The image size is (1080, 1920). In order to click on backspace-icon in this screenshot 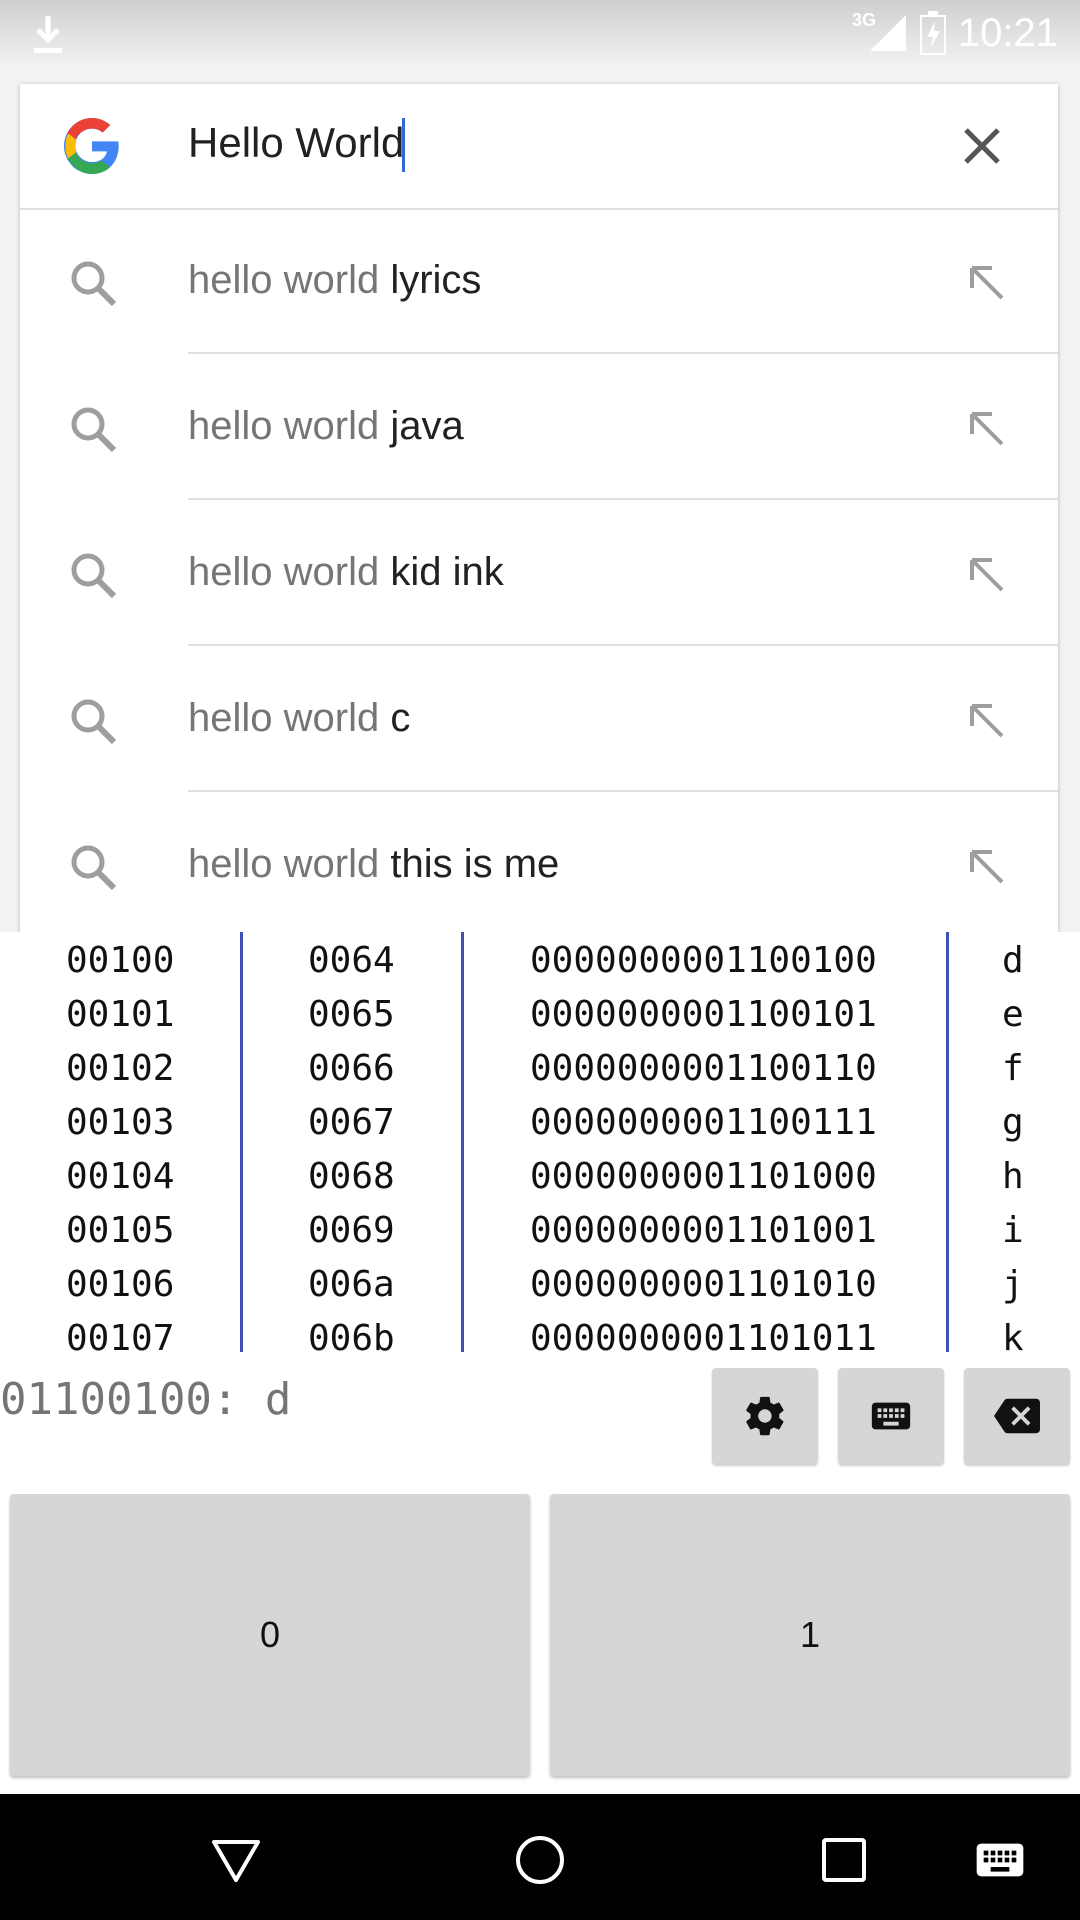, I will do `click(1017, 1416)`.